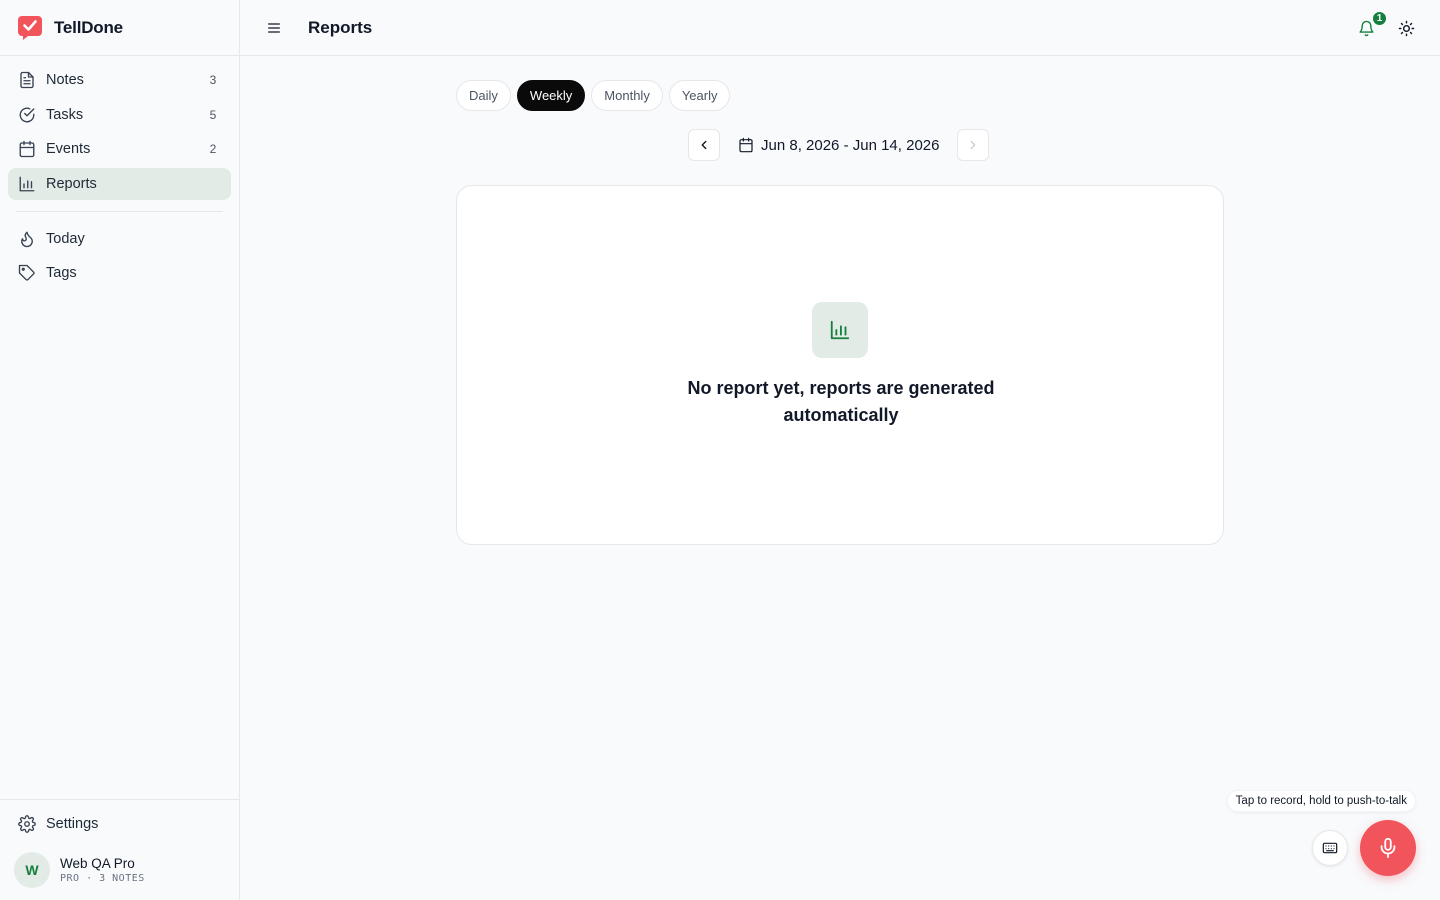  I want to click on user-profile: W Web QA Pro PRO · 3 NOTES, so click(119, 870).